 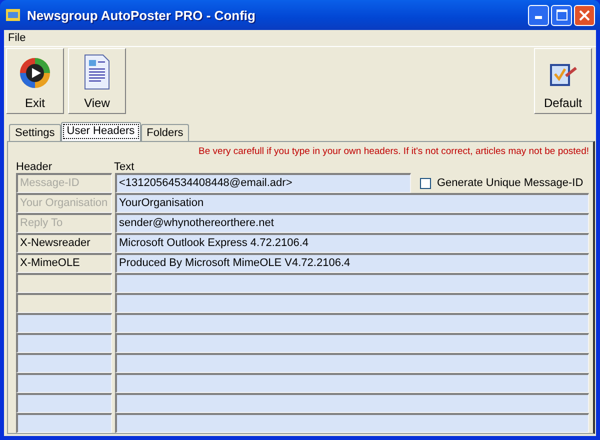 I want to click on app-icon, so click(x=13, y=15).